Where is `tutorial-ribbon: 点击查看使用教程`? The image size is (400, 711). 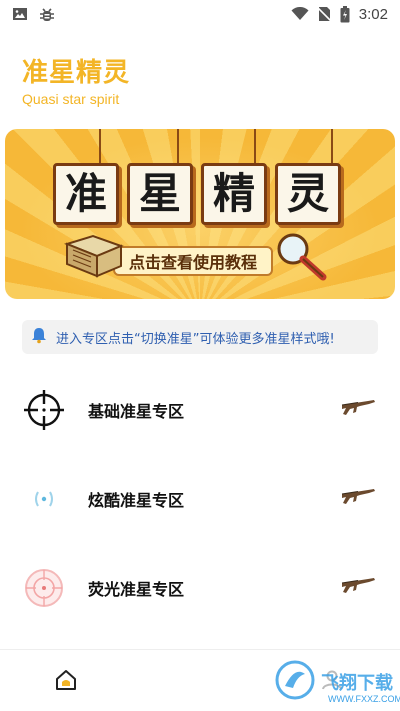
tutorial-ribbon: 点击查看使用教程 is located at coordinates (193, 261).